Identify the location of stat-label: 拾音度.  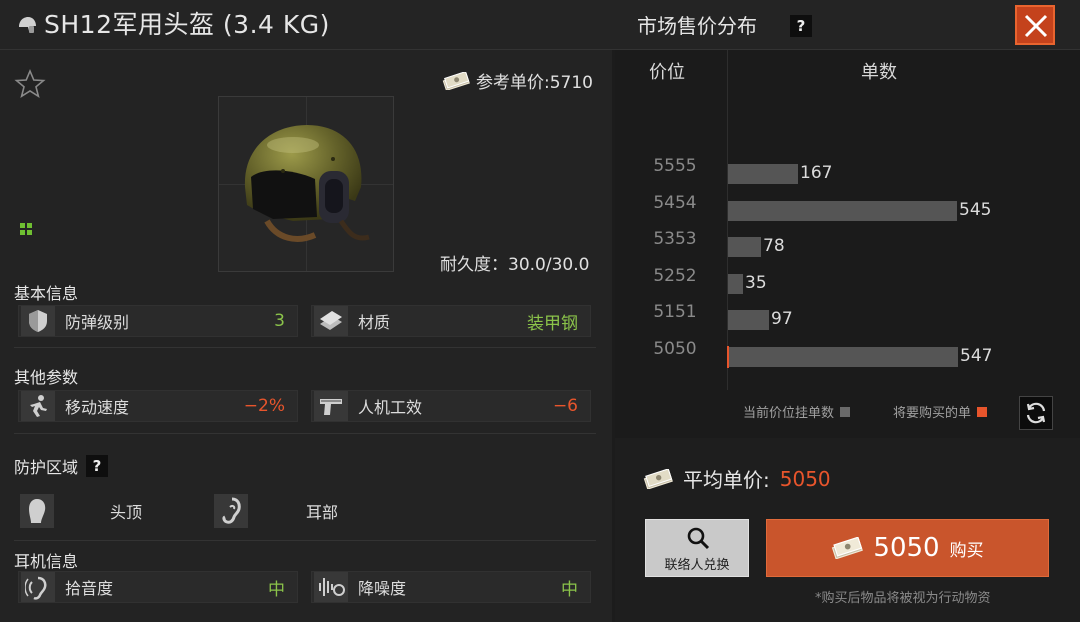
(89, 588).